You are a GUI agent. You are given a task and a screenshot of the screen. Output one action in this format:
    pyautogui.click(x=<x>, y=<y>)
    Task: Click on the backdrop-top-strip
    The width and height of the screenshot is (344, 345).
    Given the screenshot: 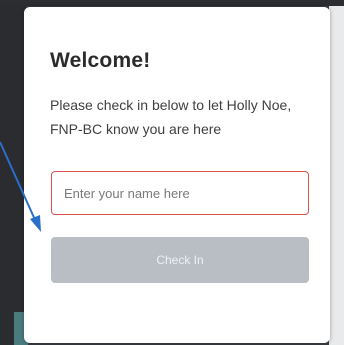 What is the action you would take?
    pyautogui.click(x=172, y=3)
    